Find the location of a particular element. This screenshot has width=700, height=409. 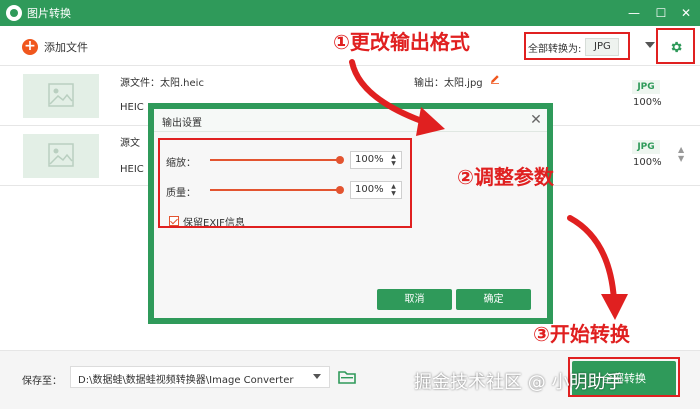

annotation-step3: ③开始转换 is located at coordinates (581, 334).